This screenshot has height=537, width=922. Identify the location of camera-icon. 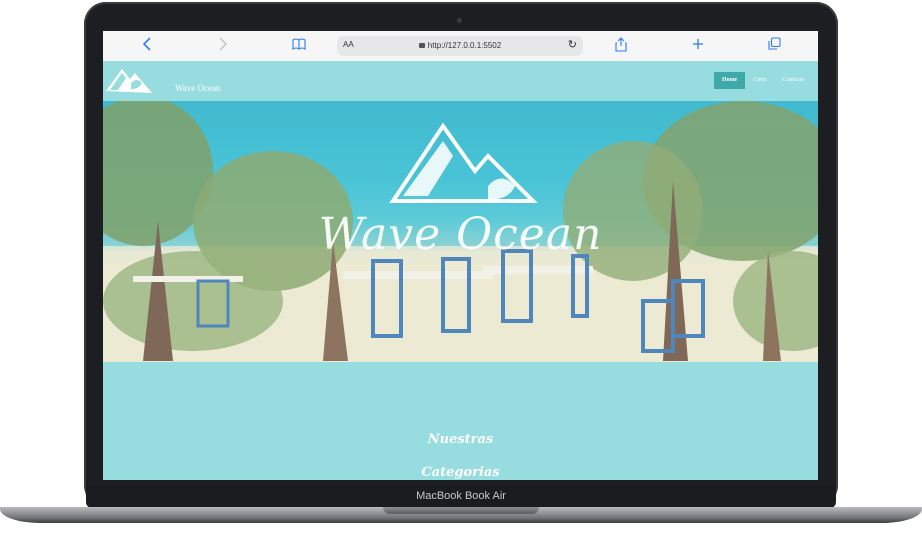
(459, 20).